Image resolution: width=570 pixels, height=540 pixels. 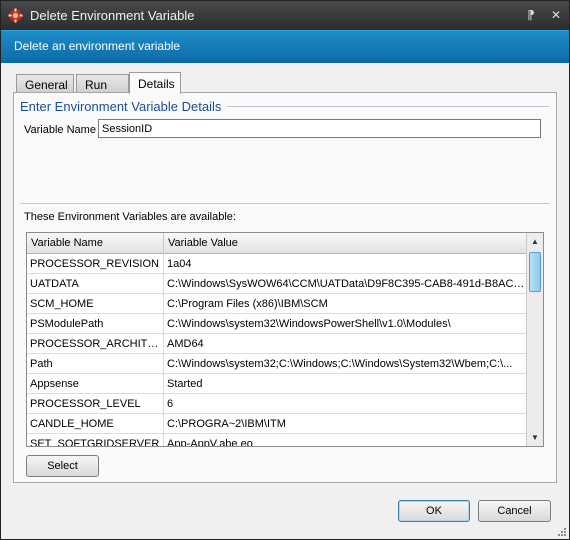 I want to click on window-title: Delete Environment Variable, so click(x=112, y=15).